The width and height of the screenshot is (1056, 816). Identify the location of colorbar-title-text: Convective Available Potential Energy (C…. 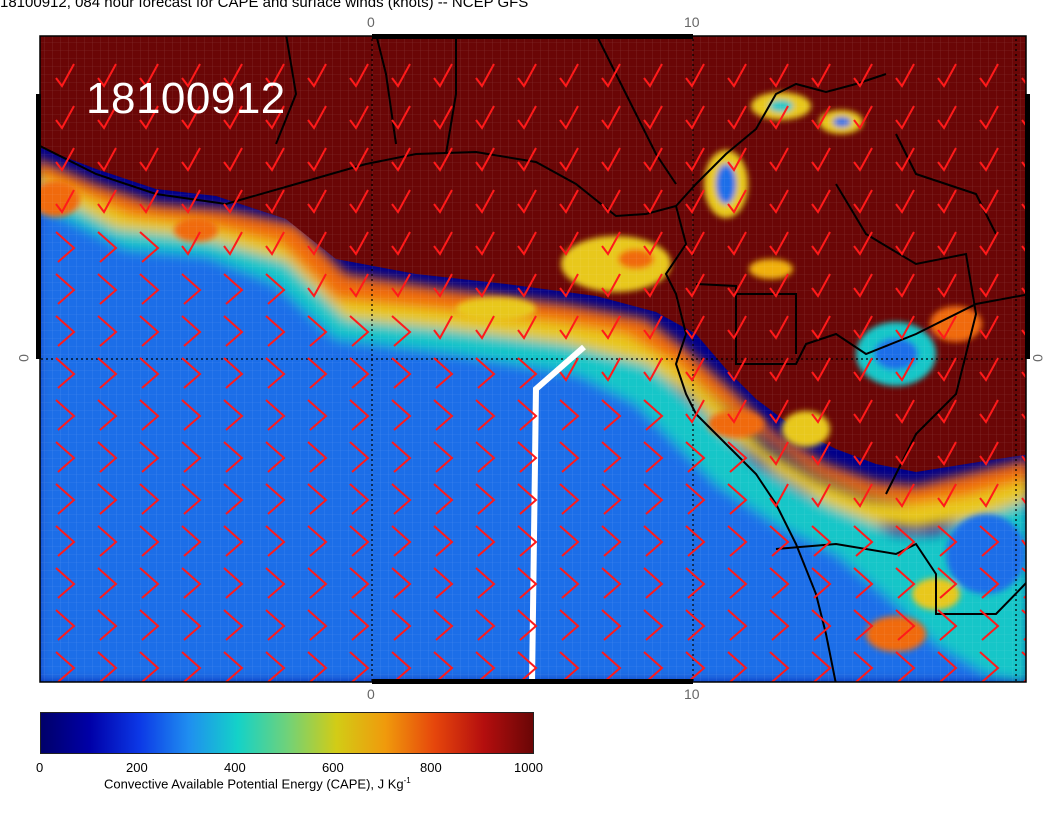
(254, 784).